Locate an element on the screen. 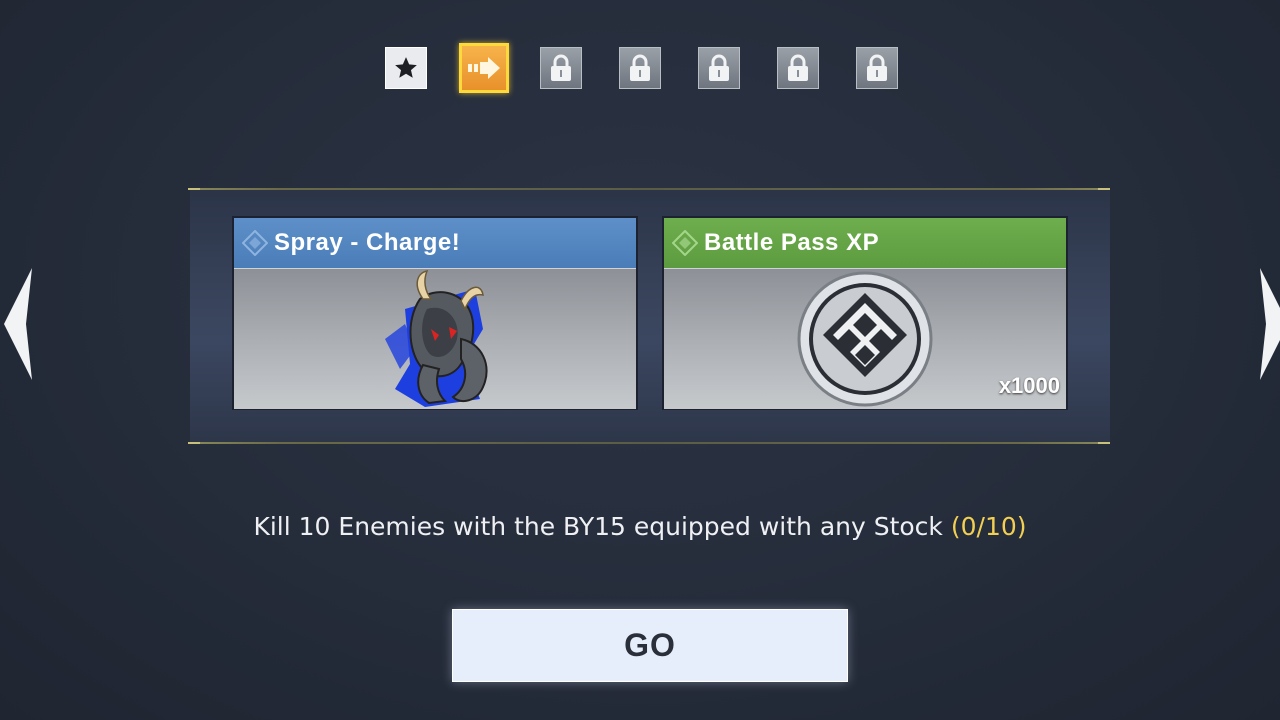 Image resolution: width=1280 pixels, height=720 pixels. reward-card-spray: Spray - Charge! is located at coordinates (435, 313).